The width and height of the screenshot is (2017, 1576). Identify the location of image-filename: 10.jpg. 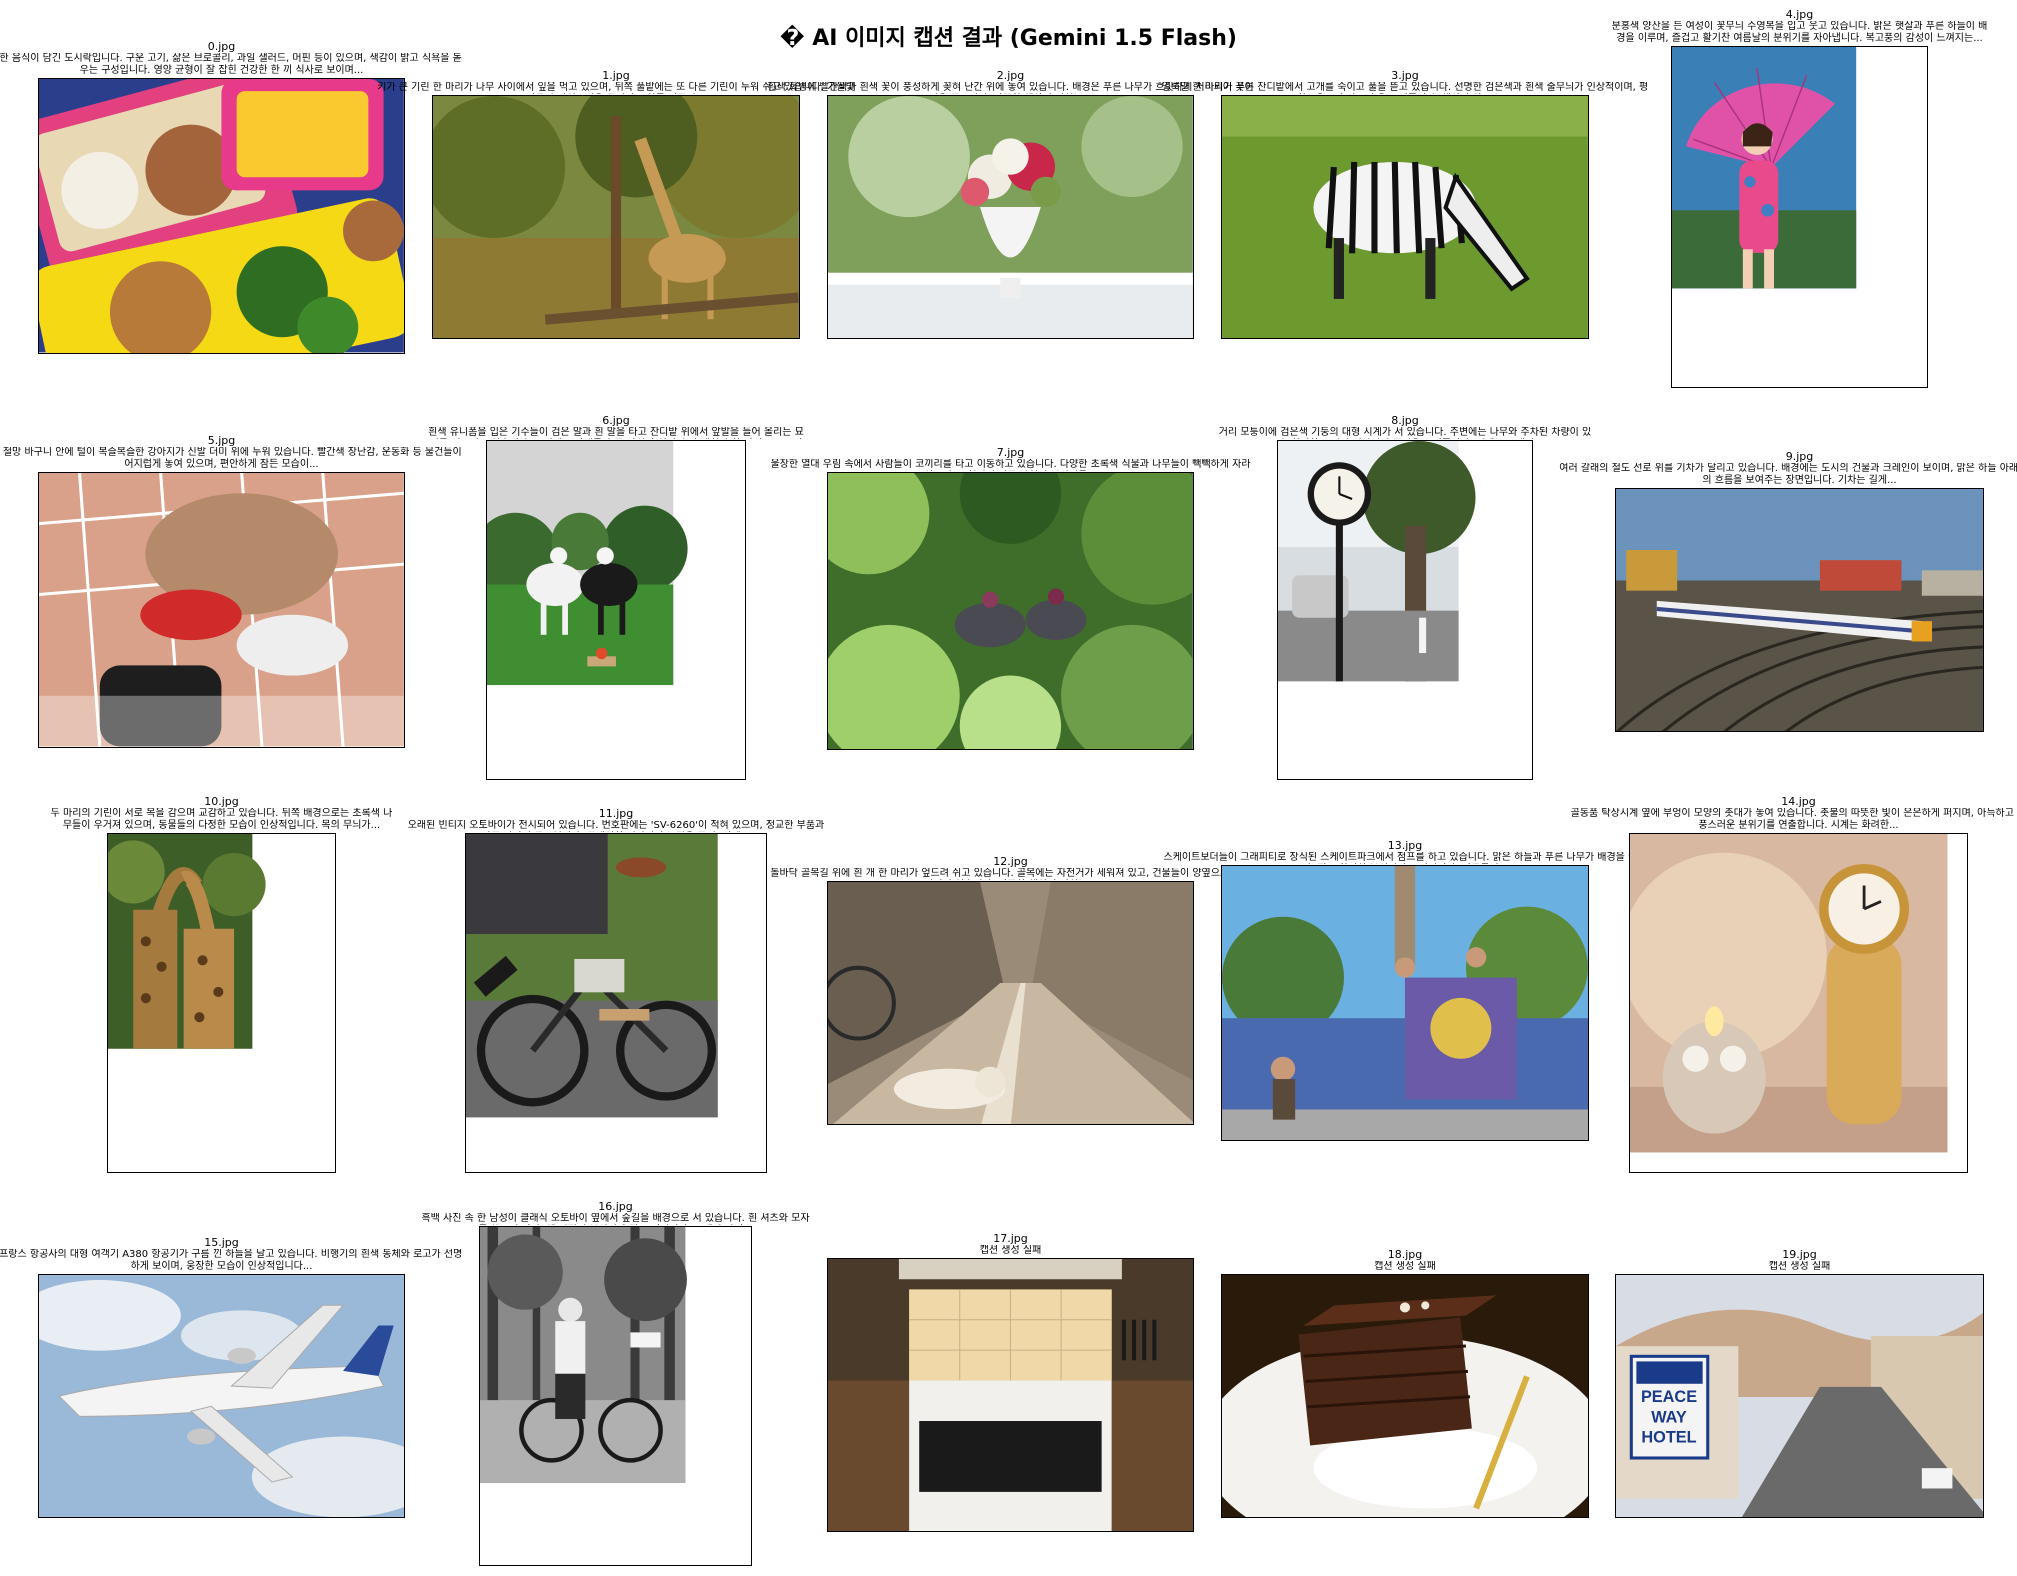
(221, 801).